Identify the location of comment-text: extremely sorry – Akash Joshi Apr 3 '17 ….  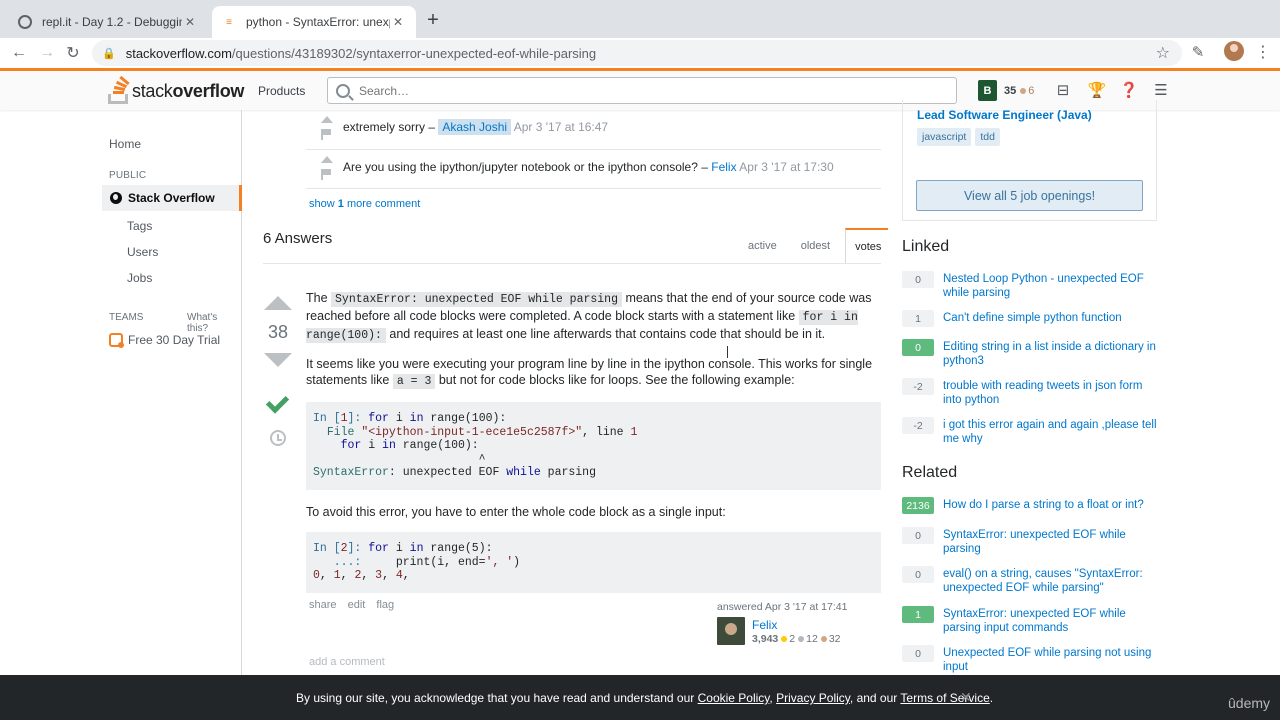
(476, 127).